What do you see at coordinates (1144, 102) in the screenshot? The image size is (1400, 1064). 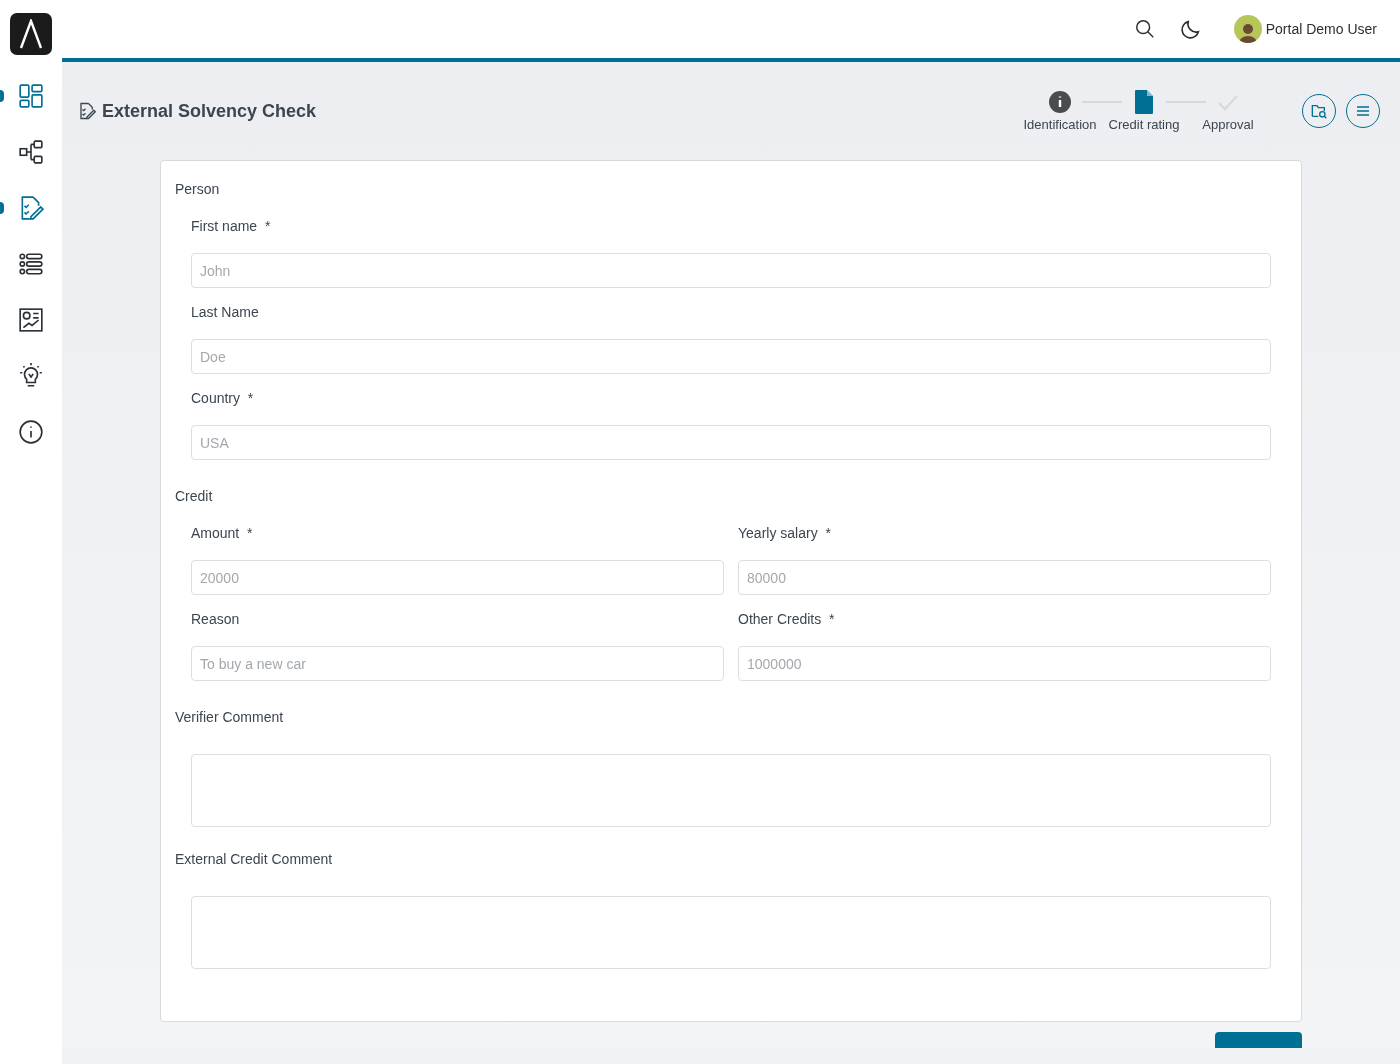 I see `document-step-icon` at bounding box center [1144, 102].